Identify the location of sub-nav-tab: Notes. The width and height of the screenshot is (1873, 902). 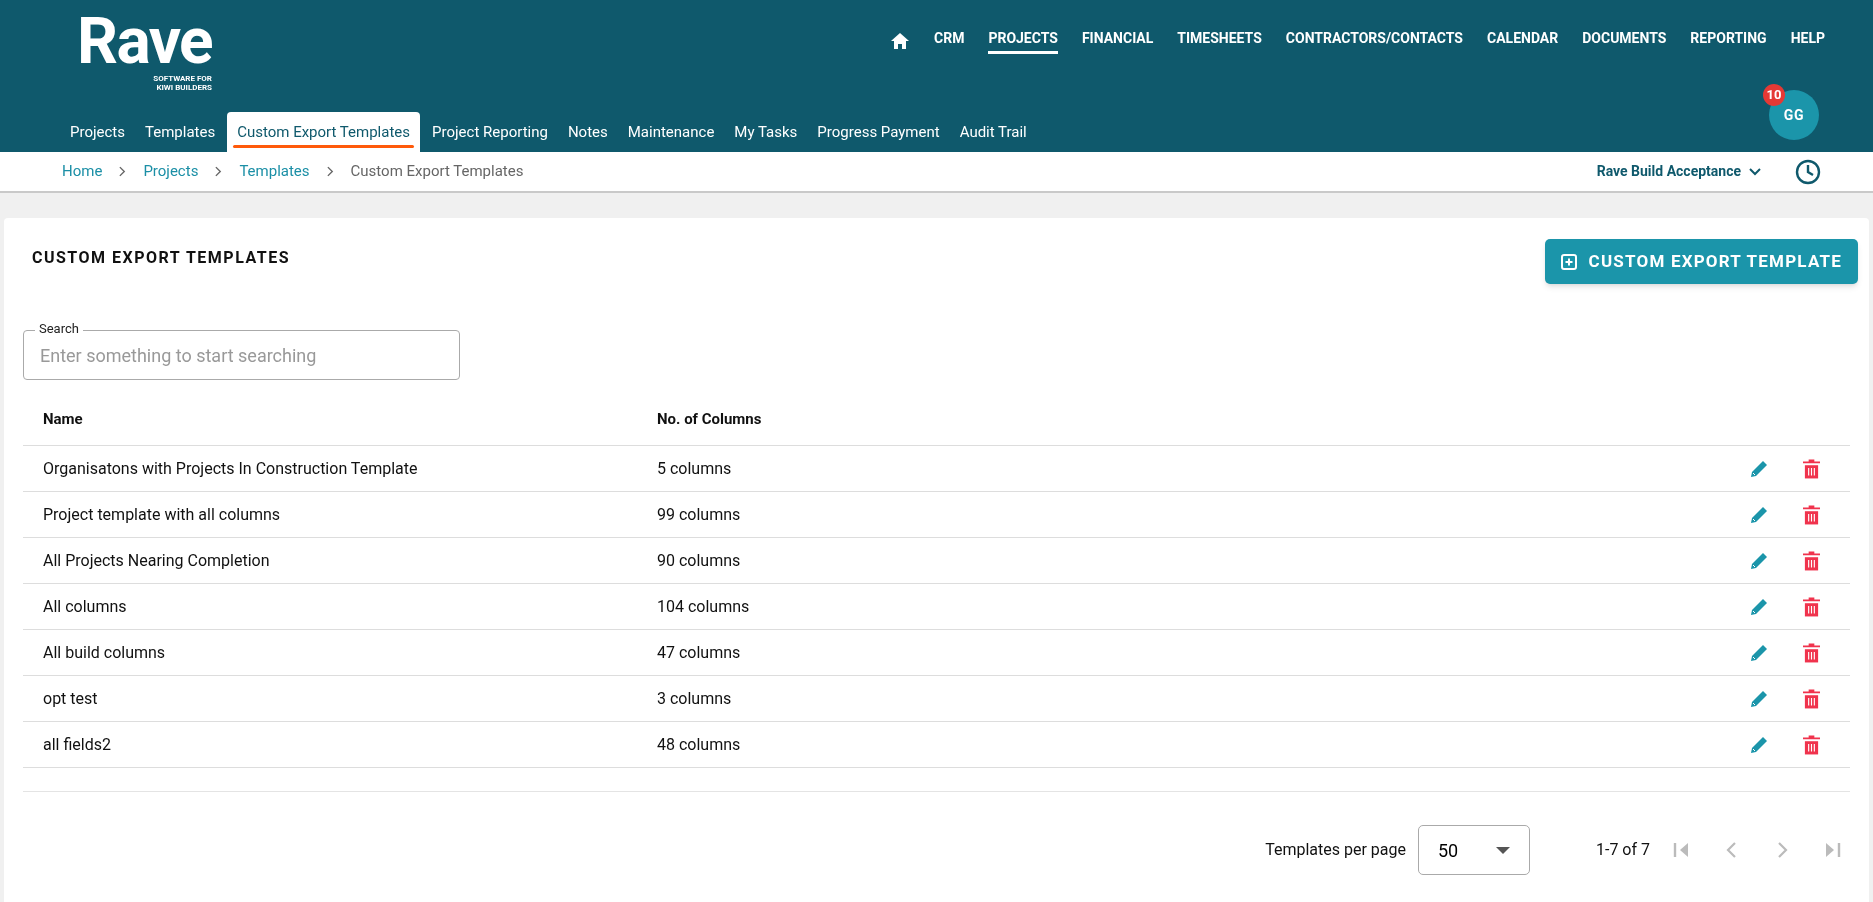
(587, 132).